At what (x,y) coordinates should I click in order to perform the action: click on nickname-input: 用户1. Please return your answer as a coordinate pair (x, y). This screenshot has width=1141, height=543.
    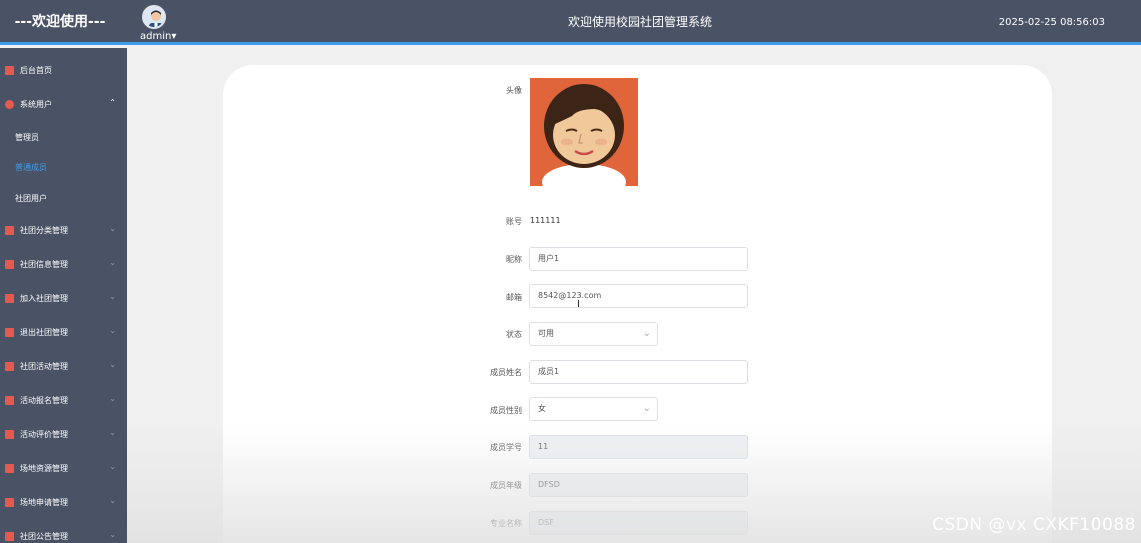
    Looking at the image, I should click on (638, 259).